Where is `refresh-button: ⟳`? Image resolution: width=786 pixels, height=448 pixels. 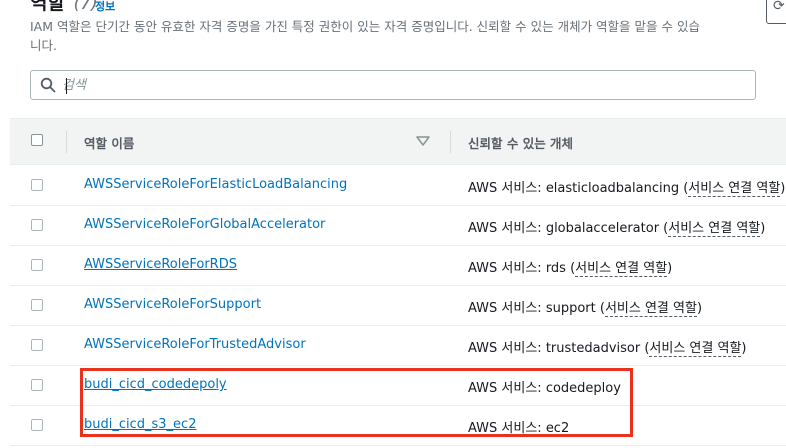 refresh-button: ⟳ is located at coordinates (776, 12).